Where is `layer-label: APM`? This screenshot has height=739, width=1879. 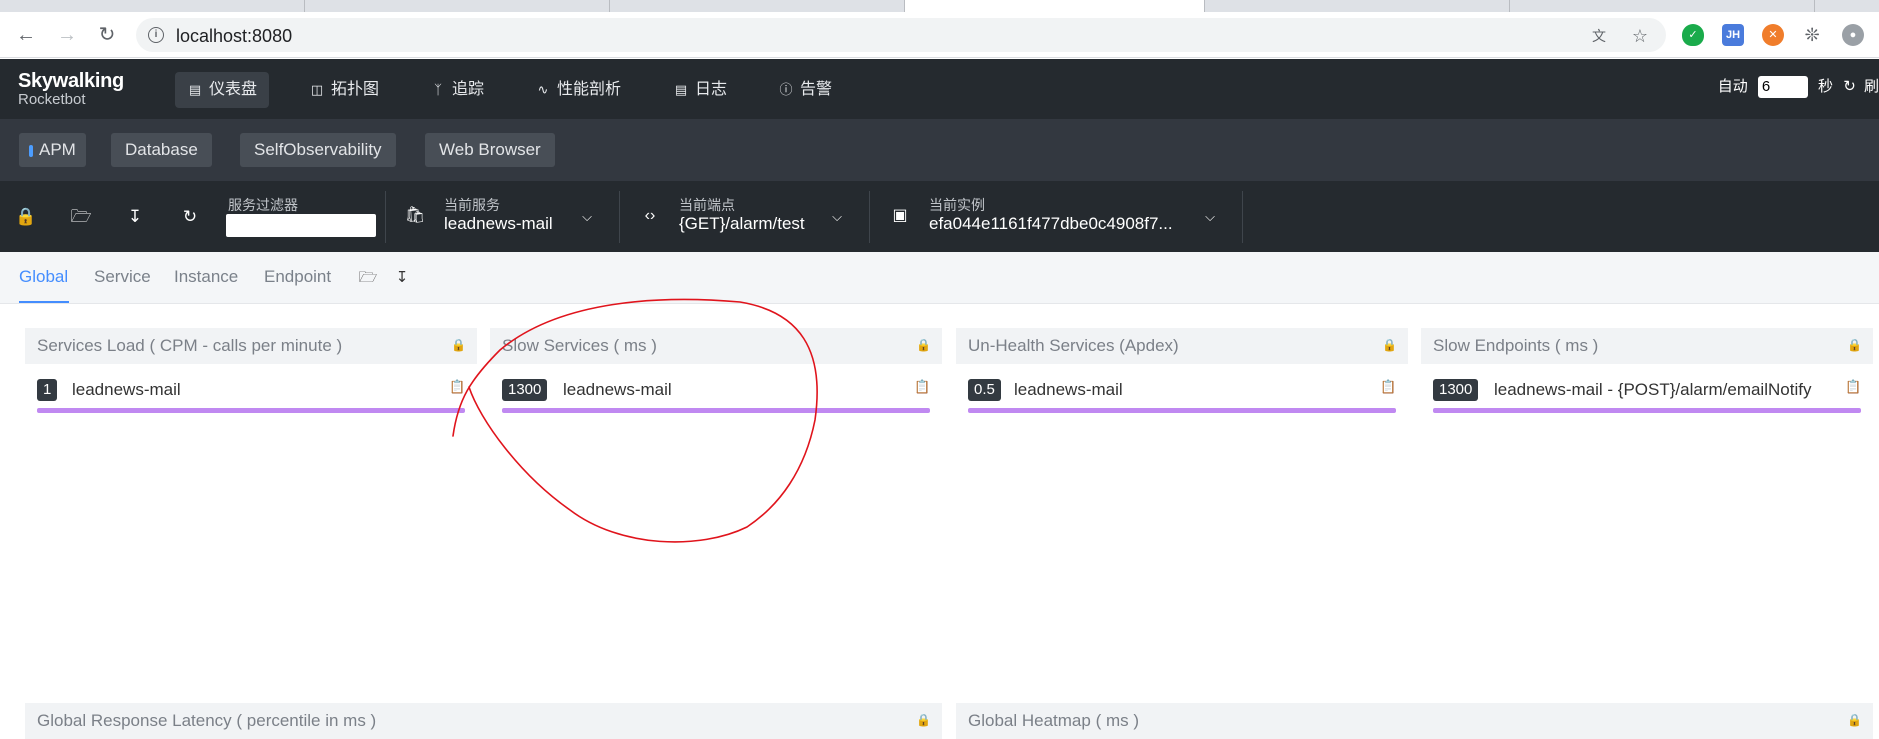
layer-label: APM is located at coordinates (57, 149).